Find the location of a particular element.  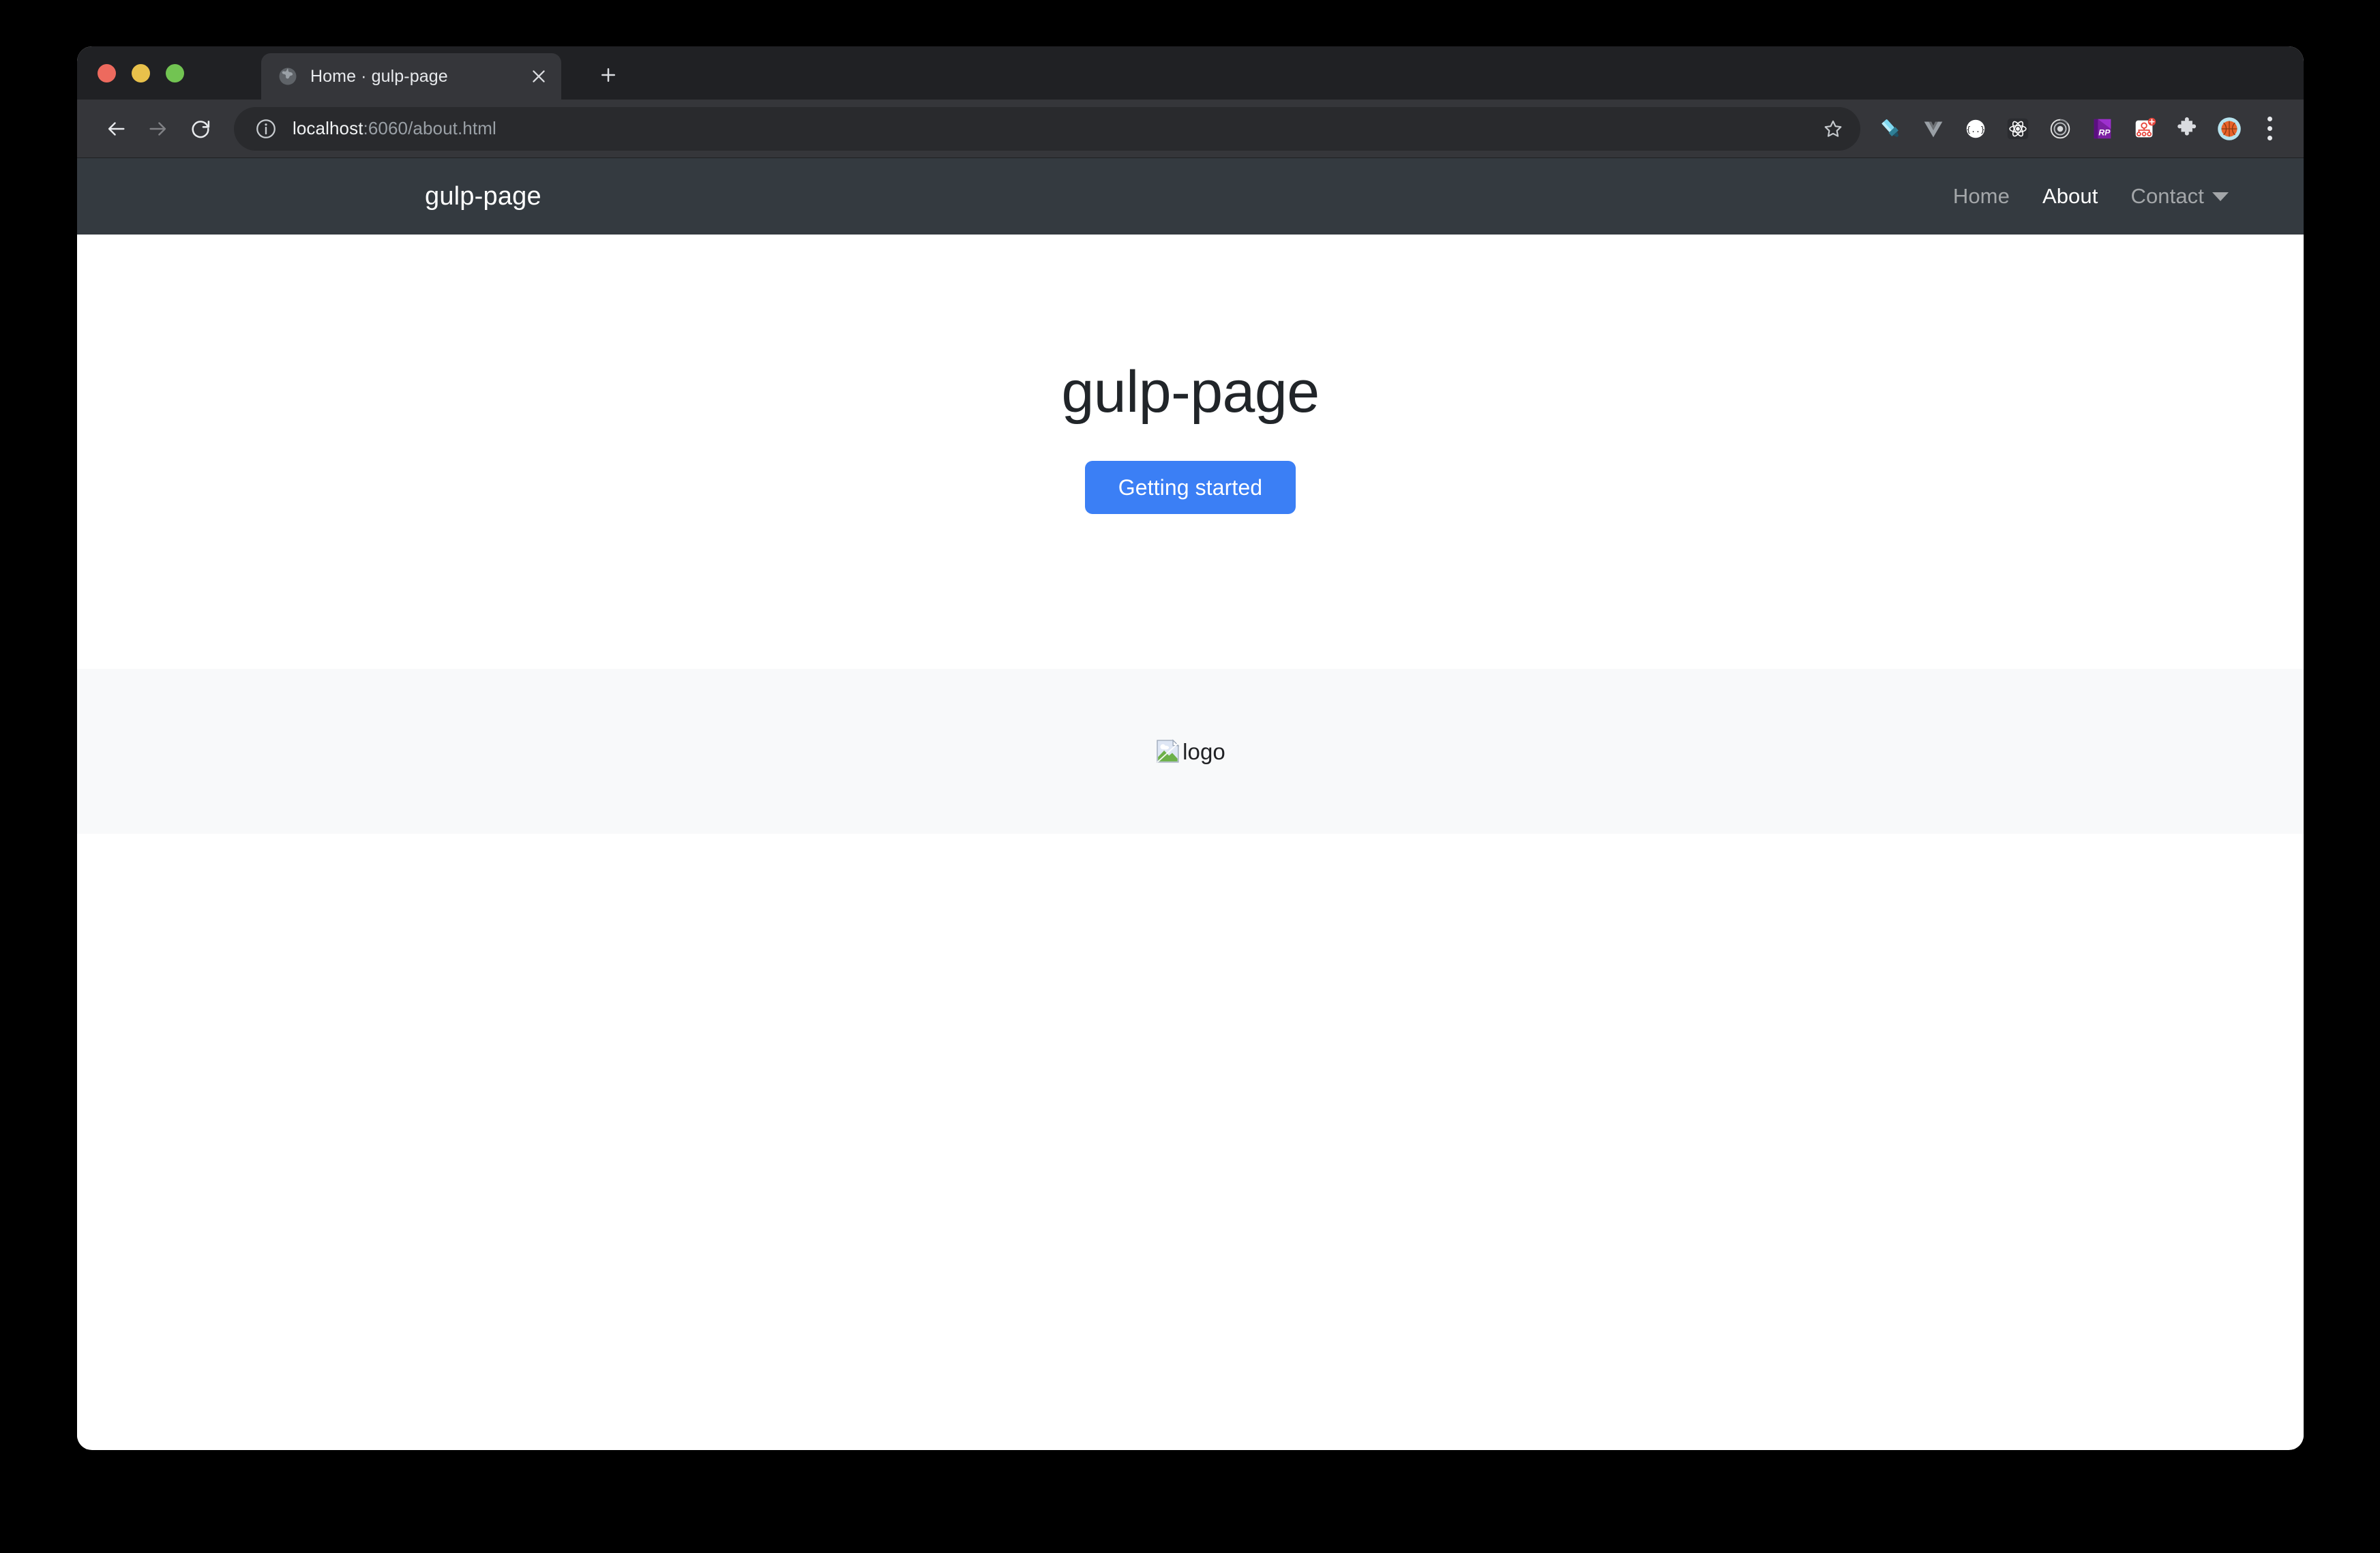

nav-link-contact-label: Contact is located at coordinates (2167, 196).